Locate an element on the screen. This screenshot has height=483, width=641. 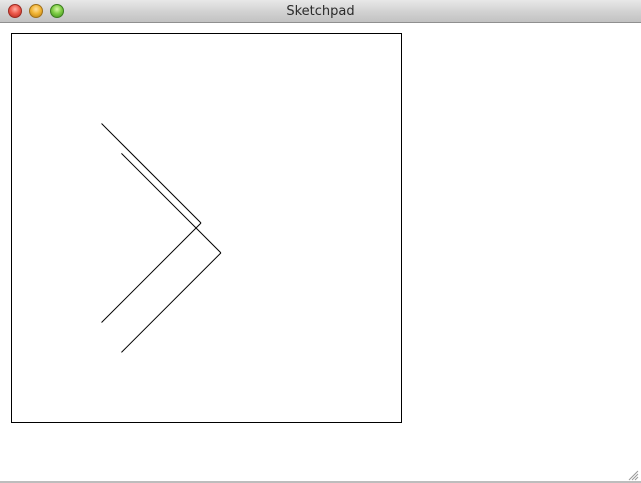
sketch-layer is located at coordinates (161, 238).